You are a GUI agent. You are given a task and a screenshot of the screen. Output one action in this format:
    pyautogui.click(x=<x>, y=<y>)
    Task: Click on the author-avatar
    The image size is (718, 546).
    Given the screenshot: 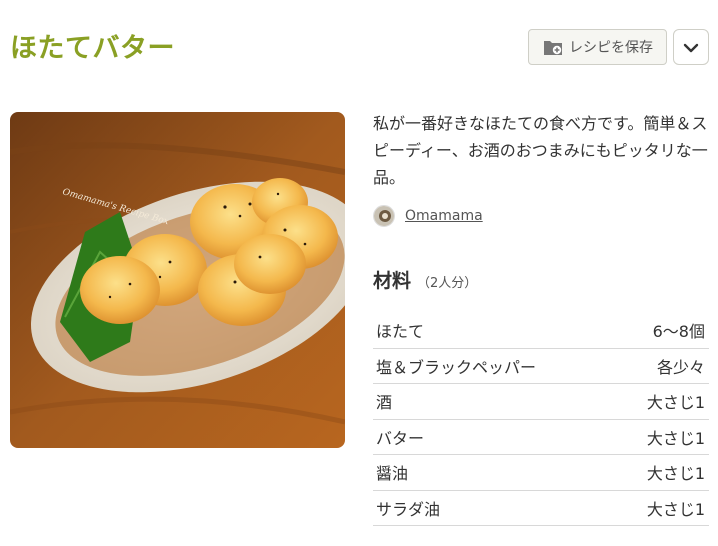 What is the action you would take?
    pyautogui.click(x=384, y=216)
    